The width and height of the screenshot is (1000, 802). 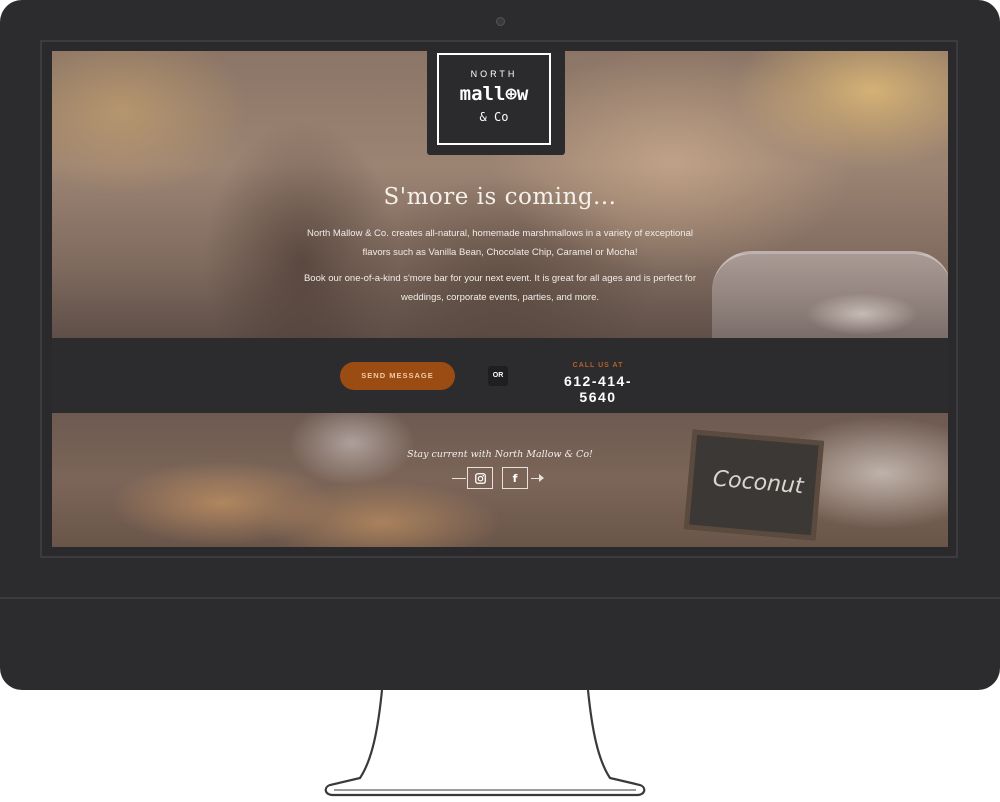 I want to click on arrow-right-icon, so click(x=541, y=478).